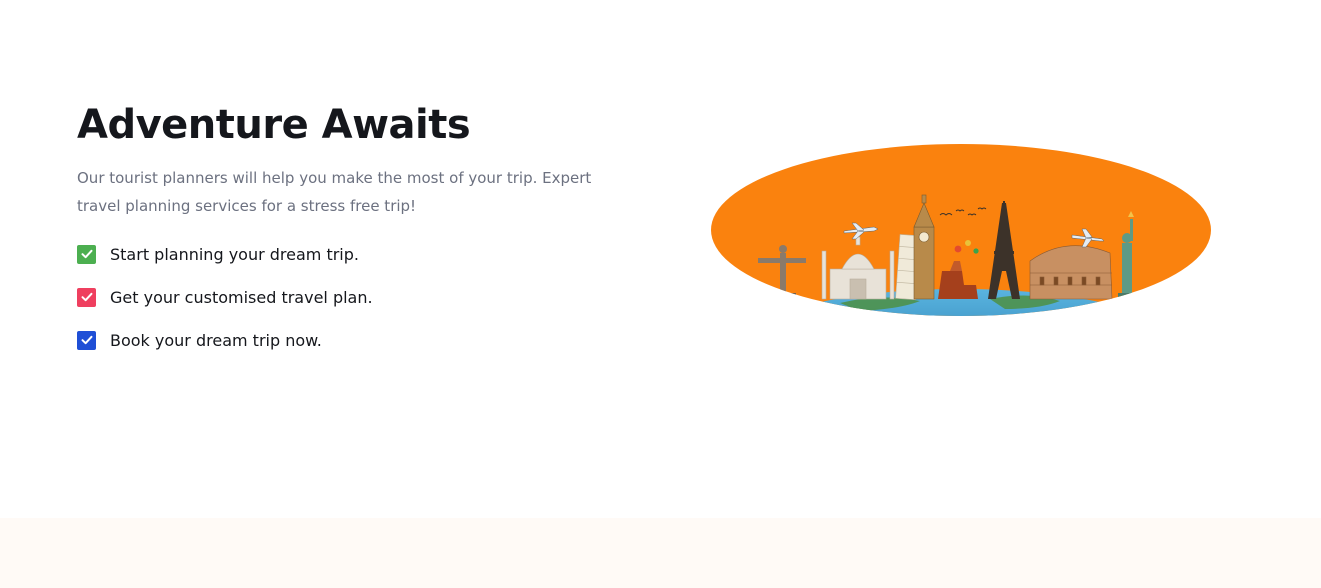 Image resolution: width=1321 pixels, height=588 pixels. What do you see at coordinates (234, 254) in the screenshot?
I see `feature-label: Start planning your dream trip.` at bounding box center [234, 254].